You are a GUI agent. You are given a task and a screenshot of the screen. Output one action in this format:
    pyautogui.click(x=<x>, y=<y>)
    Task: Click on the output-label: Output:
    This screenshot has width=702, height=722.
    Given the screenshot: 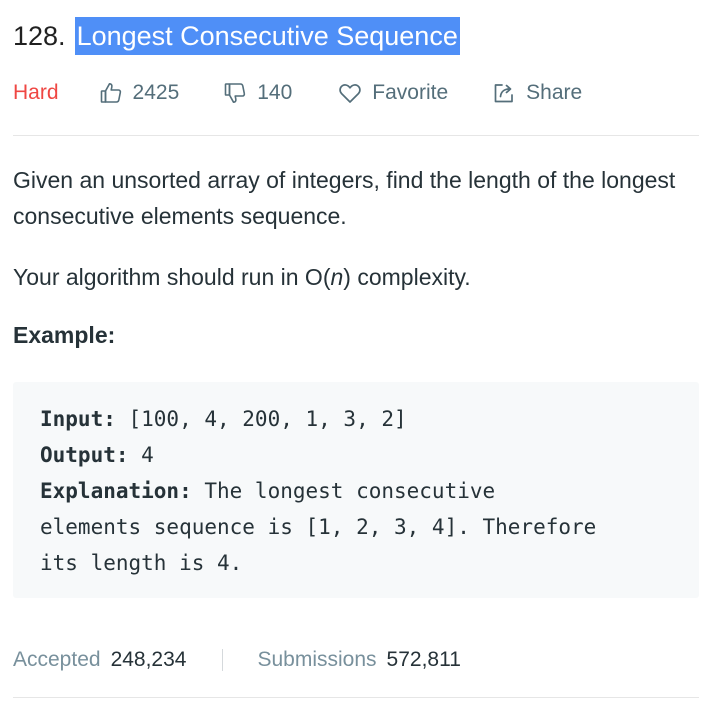 What is the action you would take?
    pyautogui.click(x=84, y=455)
    